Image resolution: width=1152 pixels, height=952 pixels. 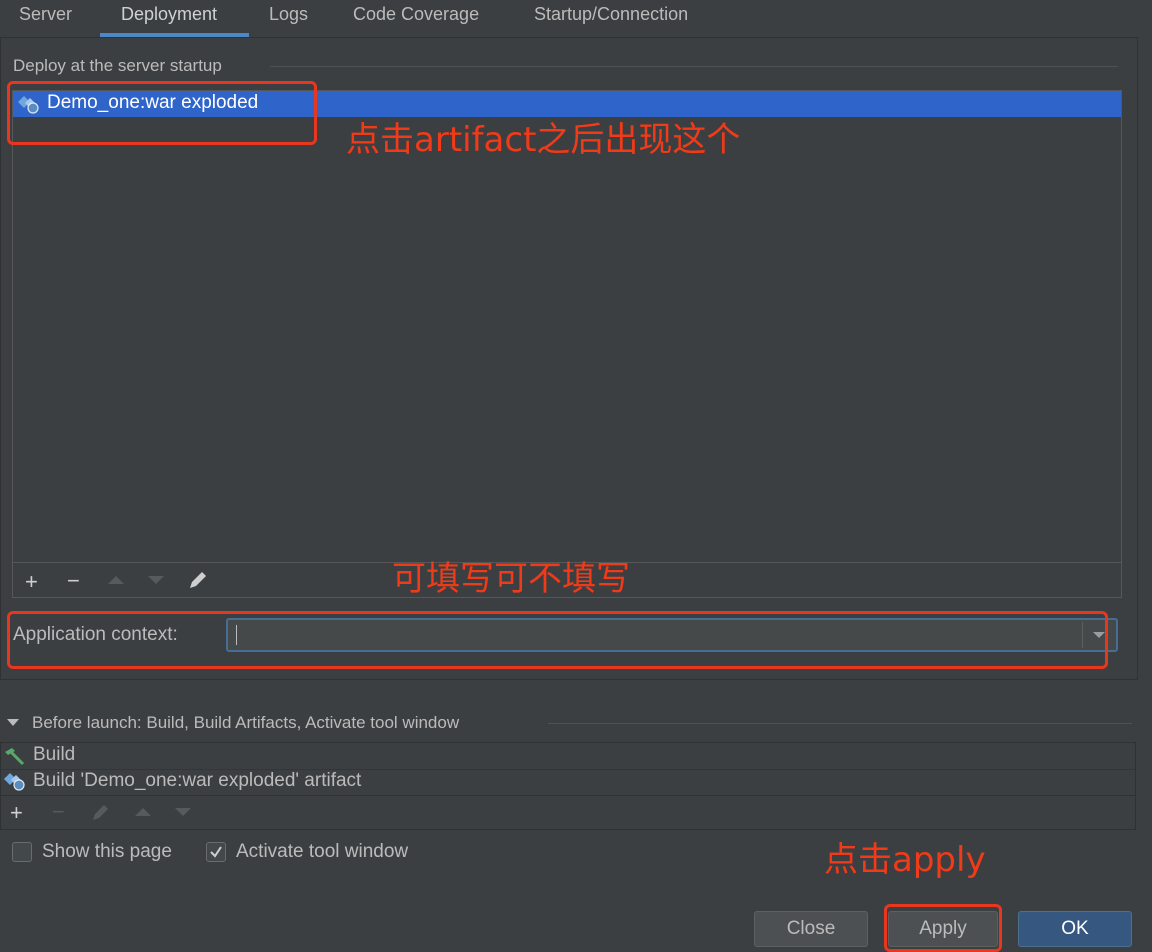 What do you see at coordinates (45, 18) in the screenshot?
I see `tab-server: Server` at bounding box center [45, 18].